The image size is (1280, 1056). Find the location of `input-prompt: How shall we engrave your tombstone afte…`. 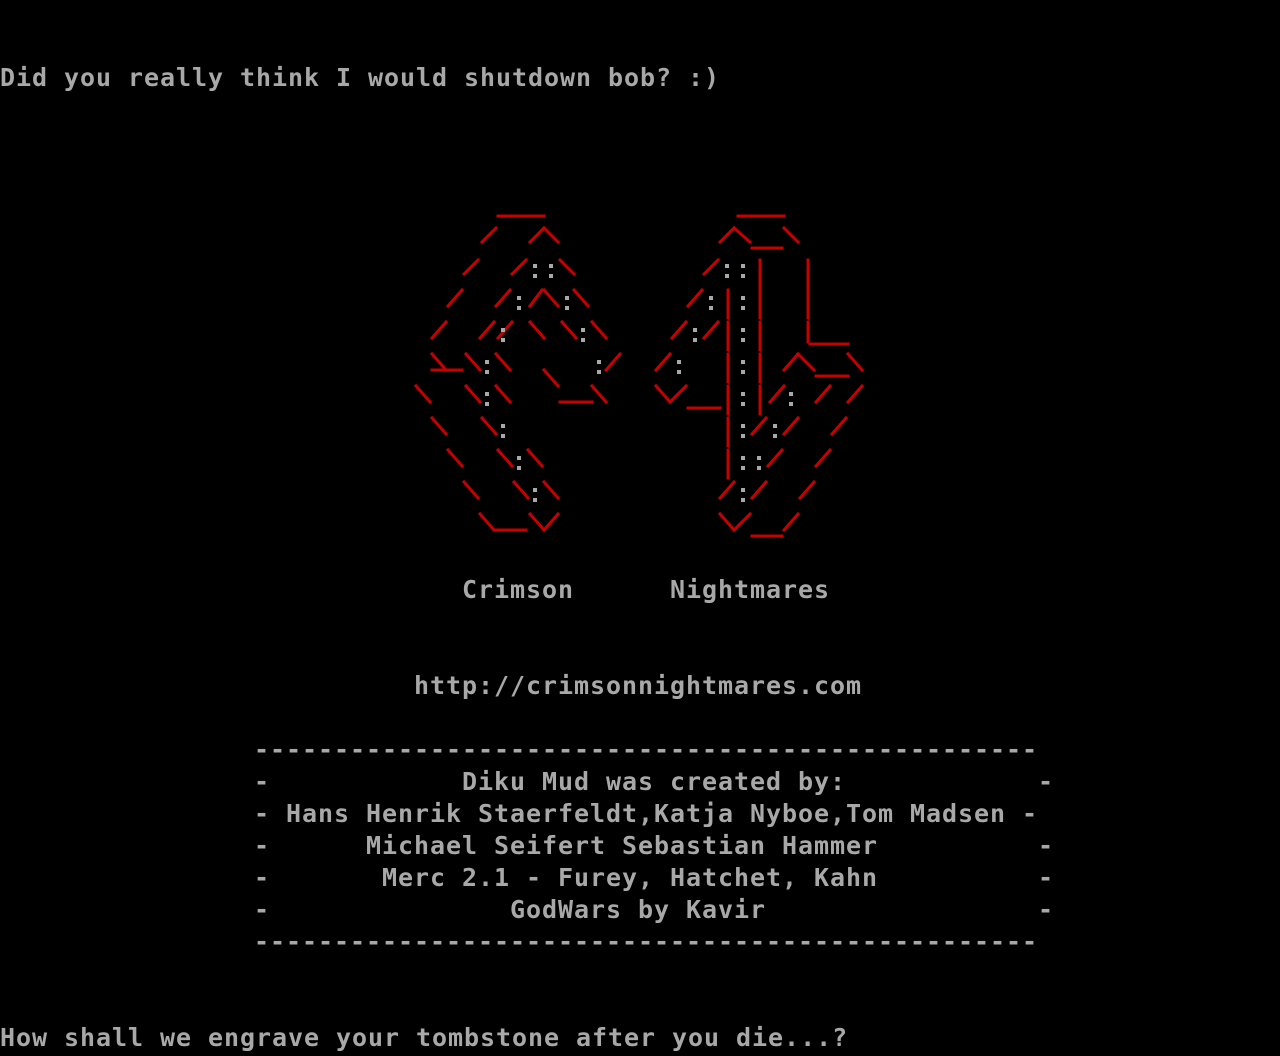

input-prompt: How shall we engrave your tombstone afte… is located at coordinates (424, 1038).